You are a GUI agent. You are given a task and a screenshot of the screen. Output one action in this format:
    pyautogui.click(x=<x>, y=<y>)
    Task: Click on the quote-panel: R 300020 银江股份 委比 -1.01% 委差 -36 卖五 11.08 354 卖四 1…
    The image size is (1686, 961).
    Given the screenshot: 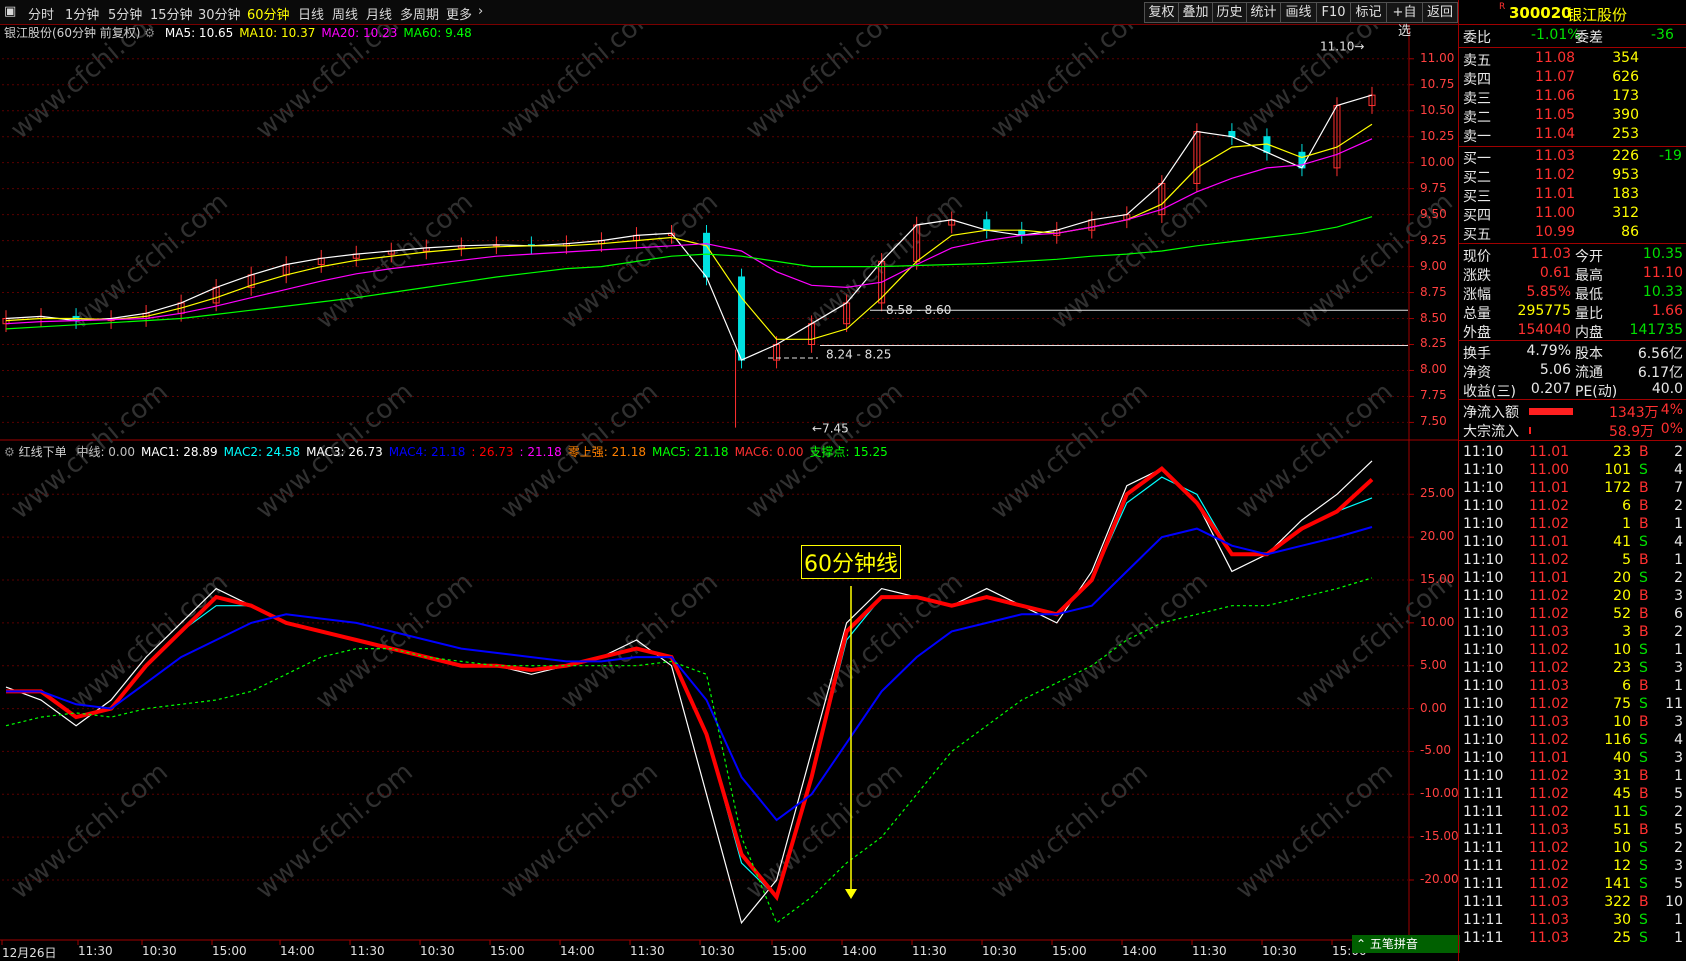 What is the action you would take?
    pyautogui.click(x=1572, y=480)
    